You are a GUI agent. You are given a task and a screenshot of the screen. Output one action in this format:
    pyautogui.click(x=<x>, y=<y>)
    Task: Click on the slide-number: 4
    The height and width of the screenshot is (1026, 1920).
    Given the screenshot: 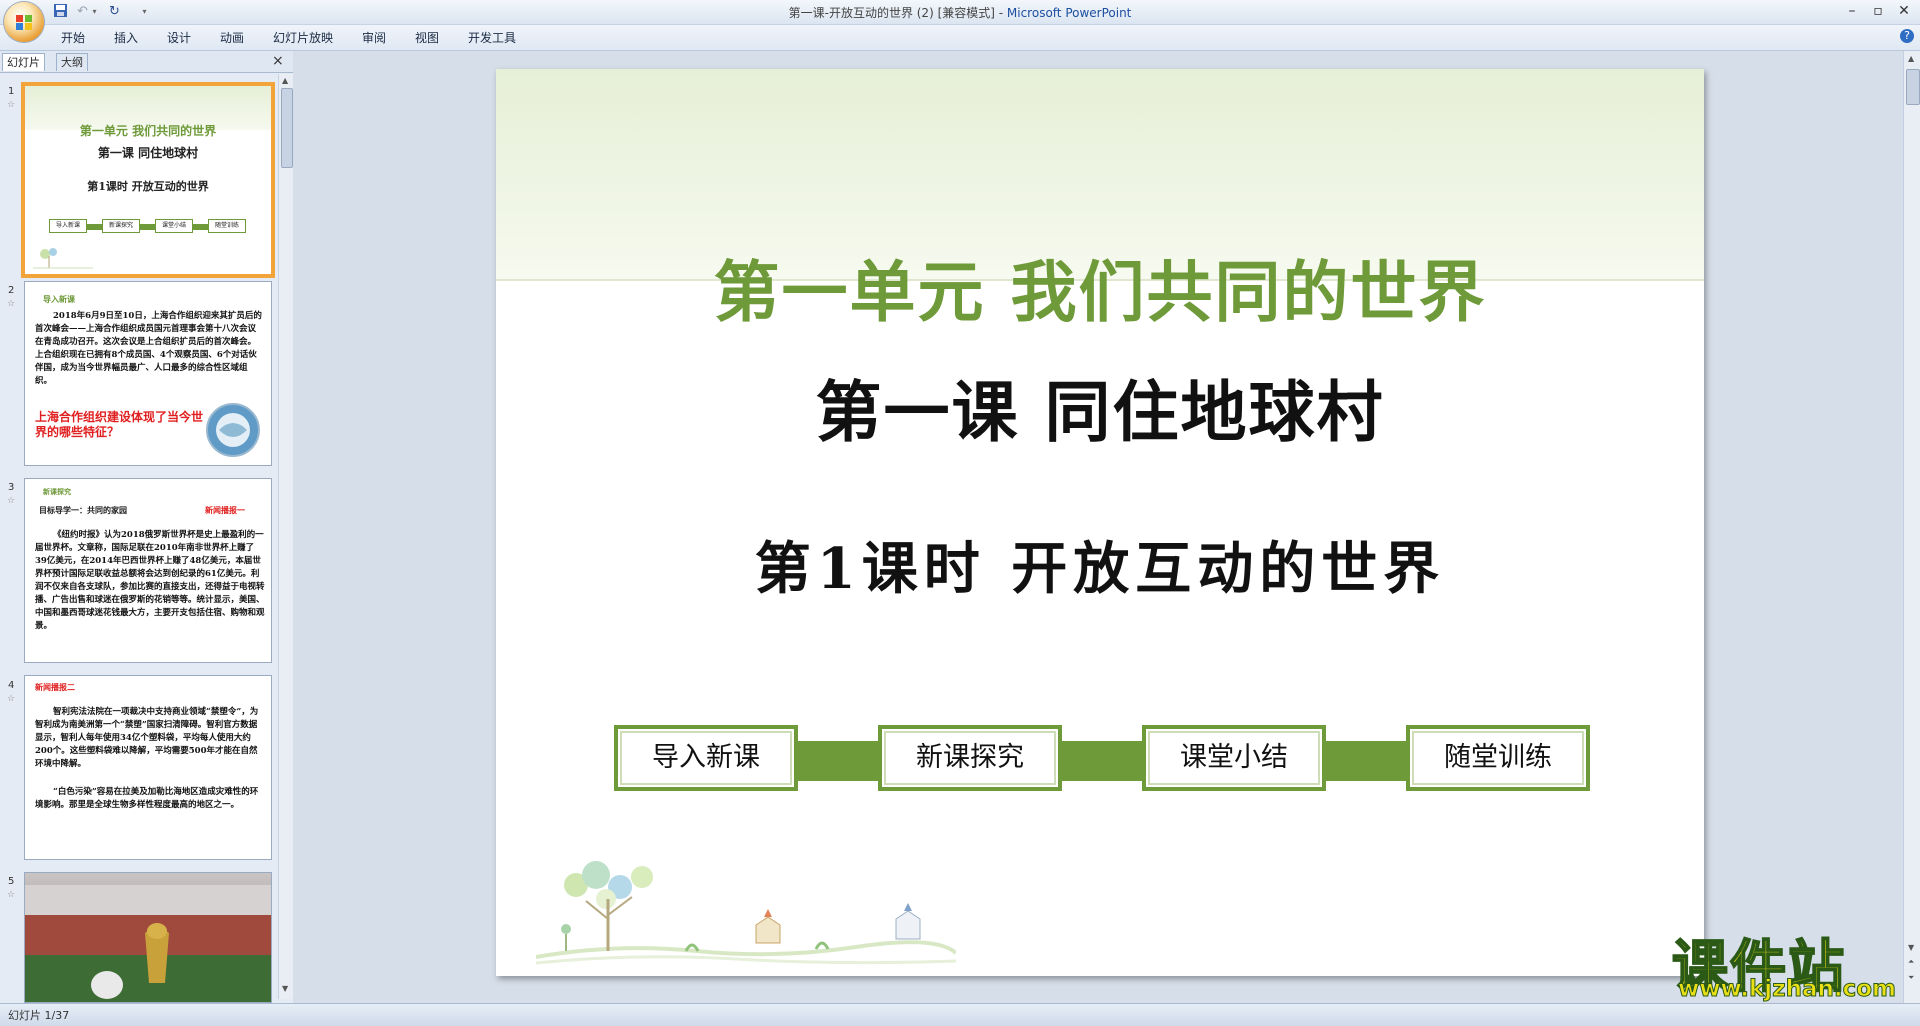 What is the action you would take?
    pyautogui.click(x=11, y=685)
    